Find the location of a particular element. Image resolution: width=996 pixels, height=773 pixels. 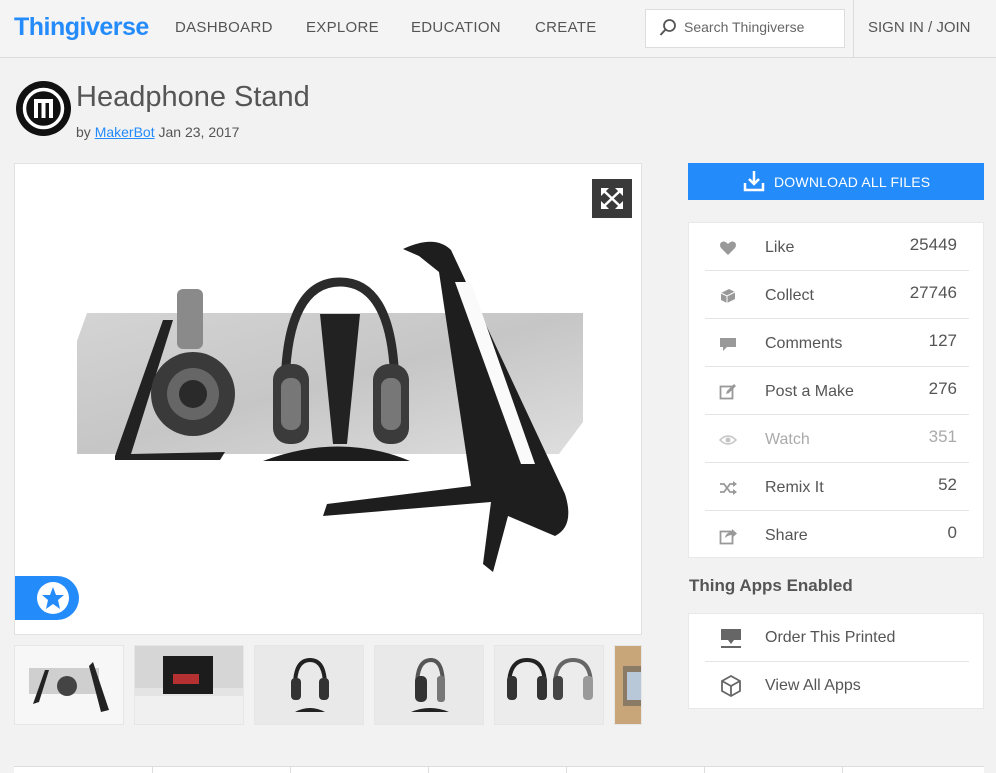

byline: by MakerBot Jan 23, 2017 is located at coordinates (157, 132).